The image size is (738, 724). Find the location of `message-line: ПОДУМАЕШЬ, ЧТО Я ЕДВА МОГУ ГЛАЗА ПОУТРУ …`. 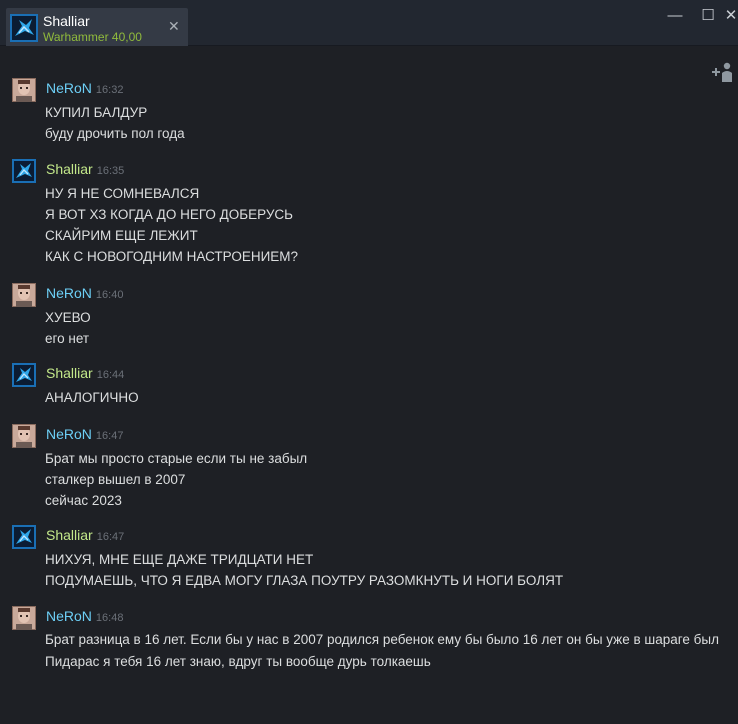

message-line: ПОДУМАЕШЬ, ЧТО Я ЕДВА МОГУ ГЛАЗА ПОУТРУ … is located at coordinates (304, 580).